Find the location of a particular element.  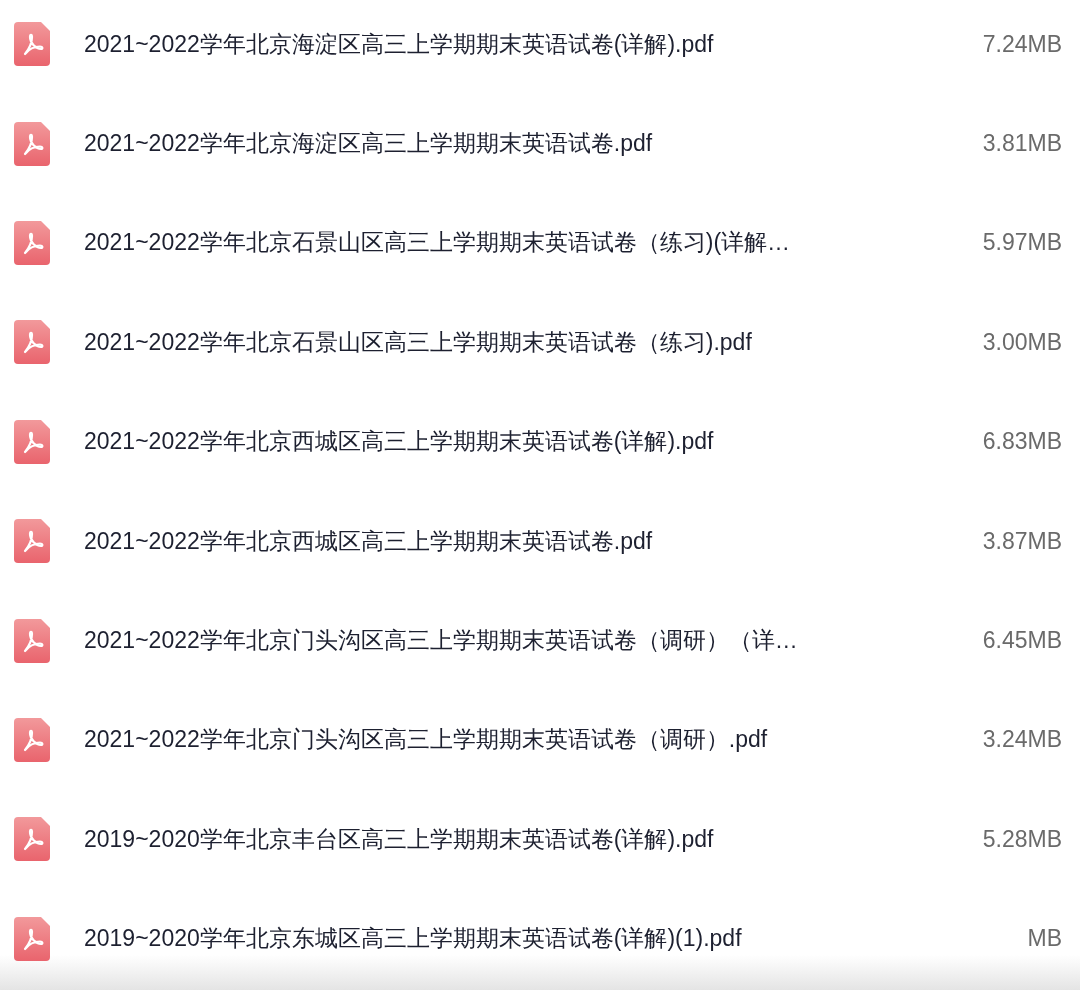

file-size: 3.81MB is located at coordinates (1022, 144).